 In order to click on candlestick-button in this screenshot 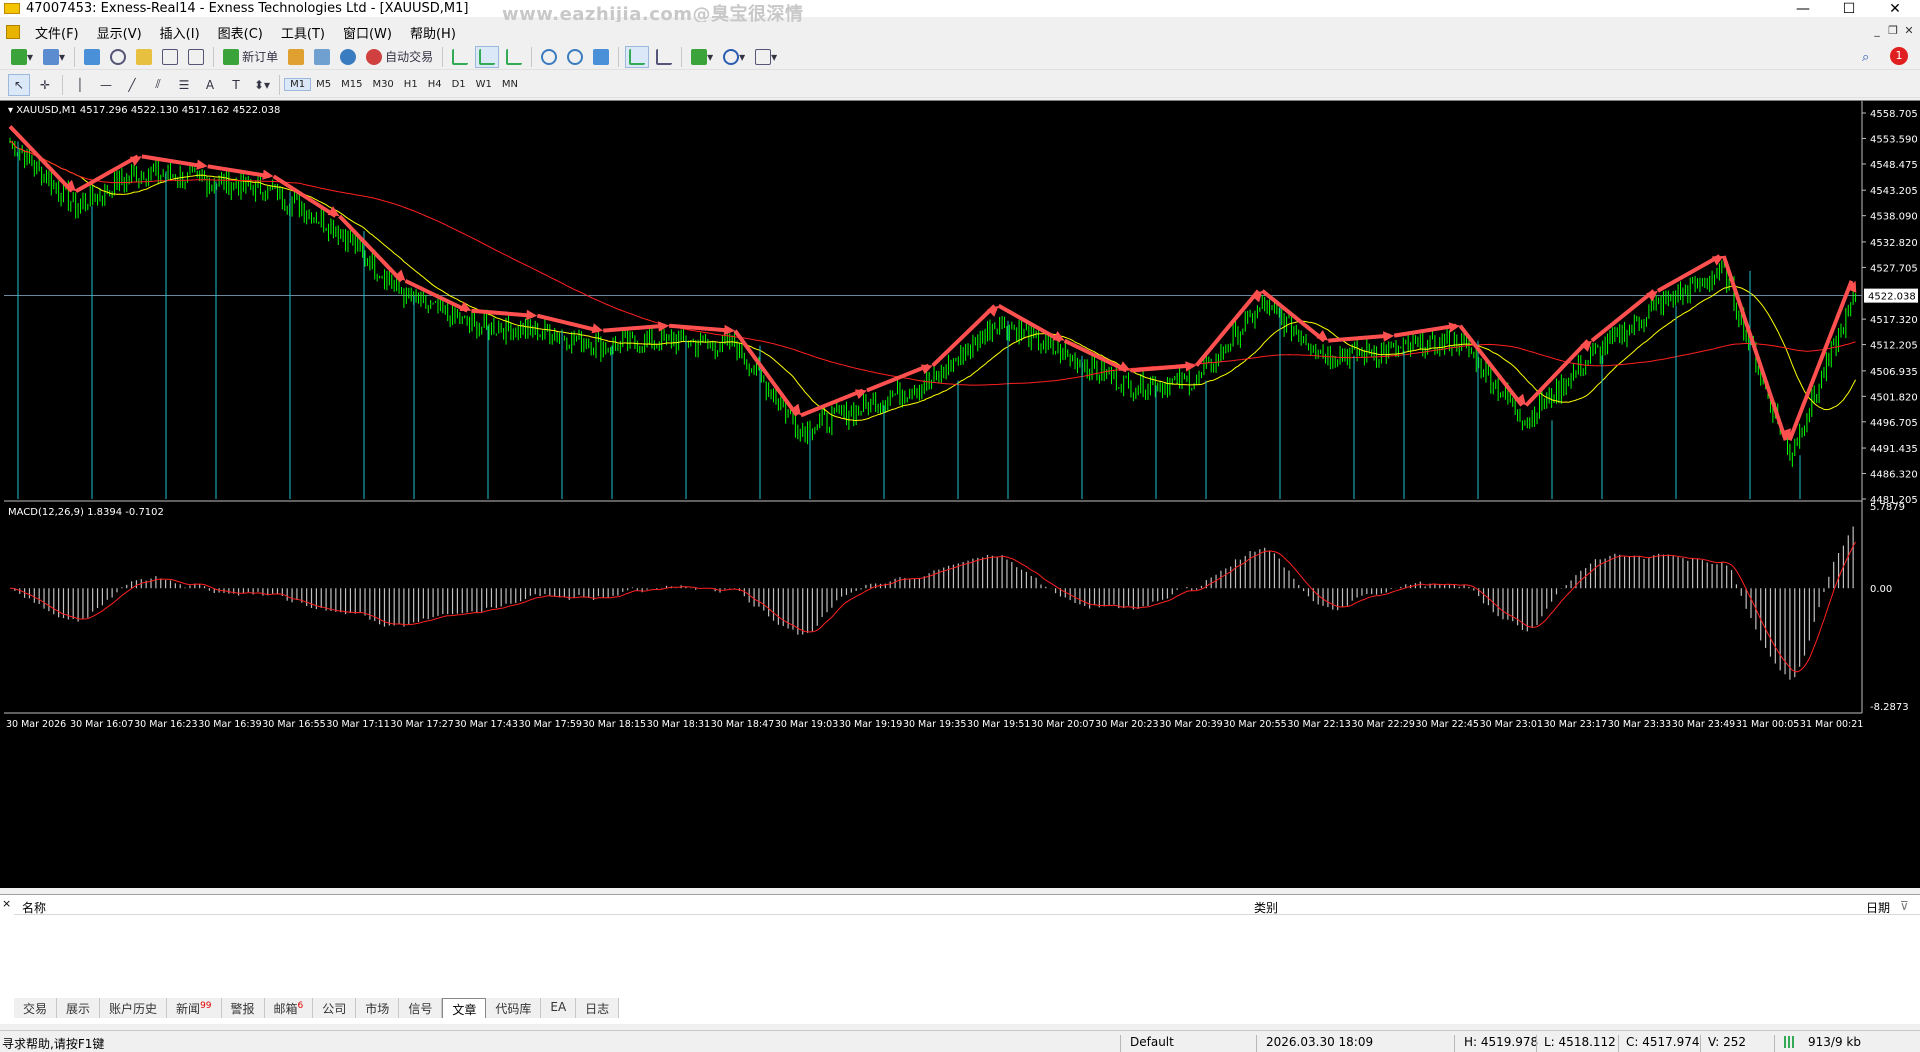, I will do `click(487, 56)`.